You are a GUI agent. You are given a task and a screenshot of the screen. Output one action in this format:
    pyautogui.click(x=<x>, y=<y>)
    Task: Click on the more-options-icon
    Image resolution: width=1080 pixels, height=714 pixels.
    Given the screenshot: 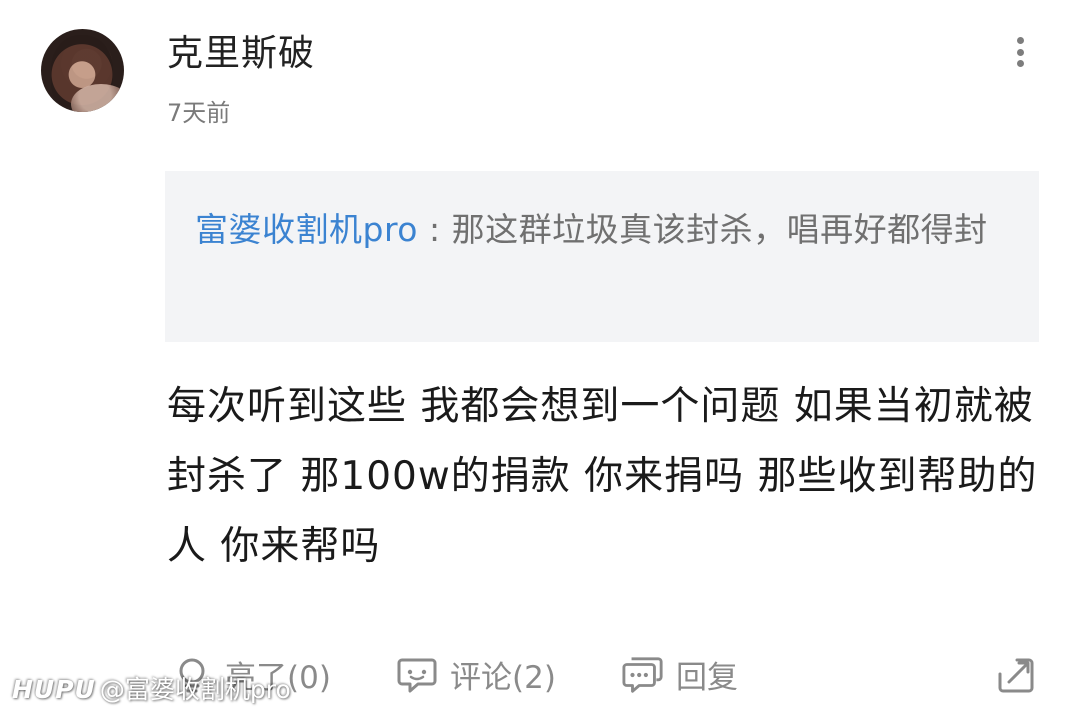 What is the action you would take?
    pyautogui.click(x=1020, y=52)
    